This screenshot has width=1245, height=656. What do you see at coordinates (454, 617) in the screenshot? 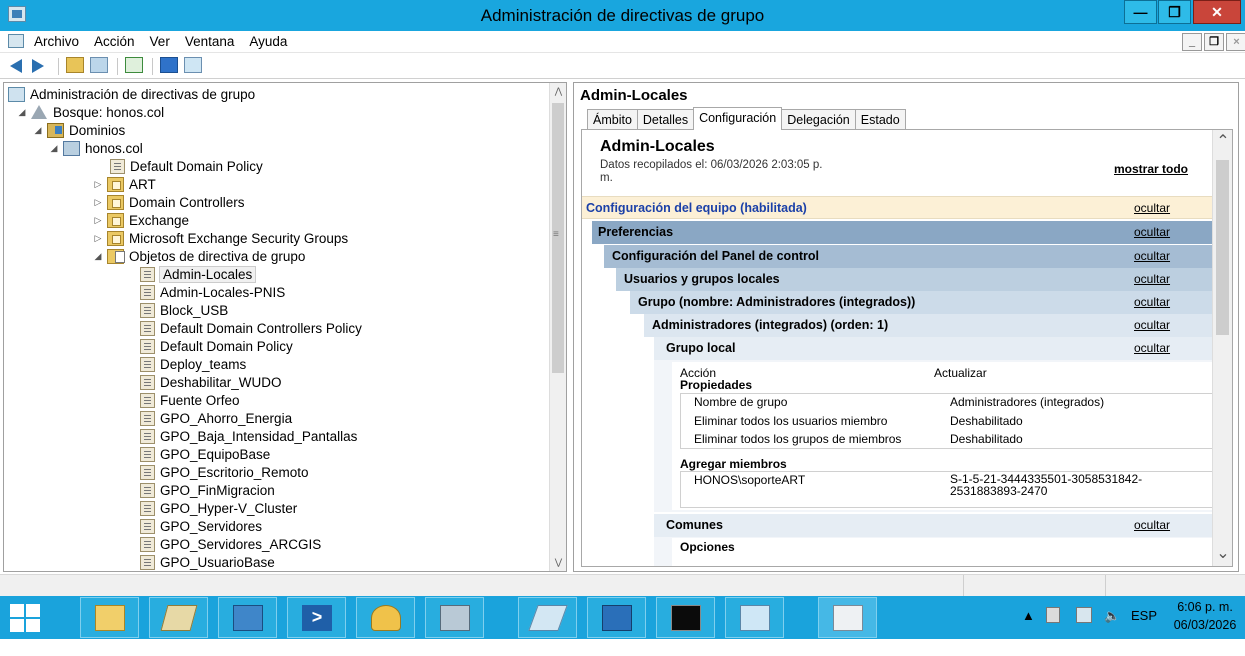
I see `network-tool-button` at bounding box center [454, 617].